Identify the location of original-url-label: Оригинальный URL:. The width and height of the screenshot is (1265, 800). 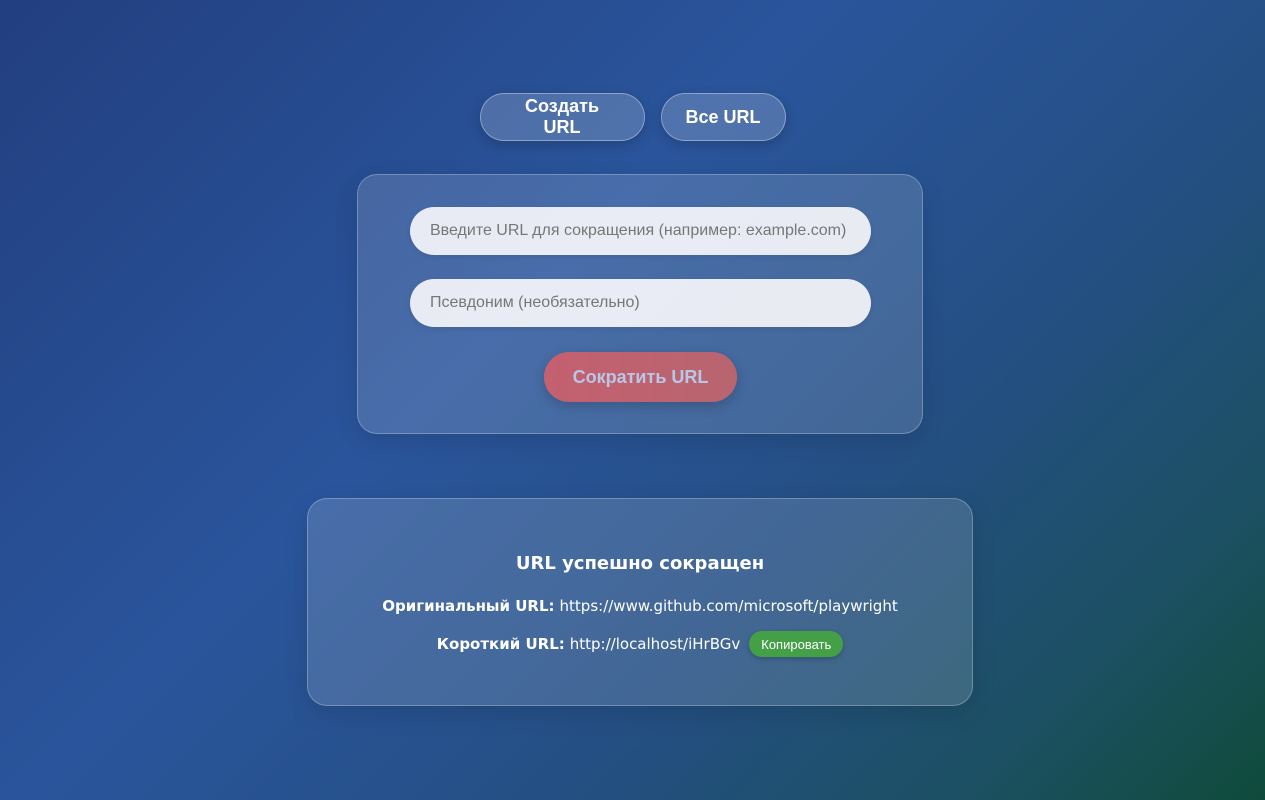
(468, 606).